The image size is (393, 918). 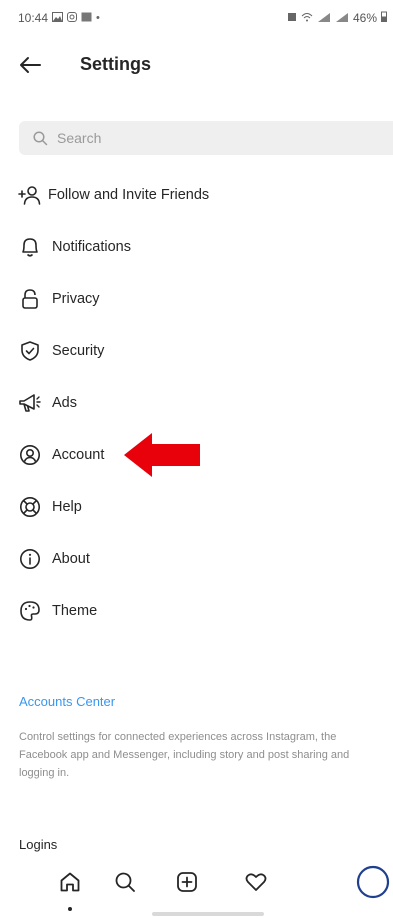 I want to click on nav-profile-button, so click(x=373, y=884).